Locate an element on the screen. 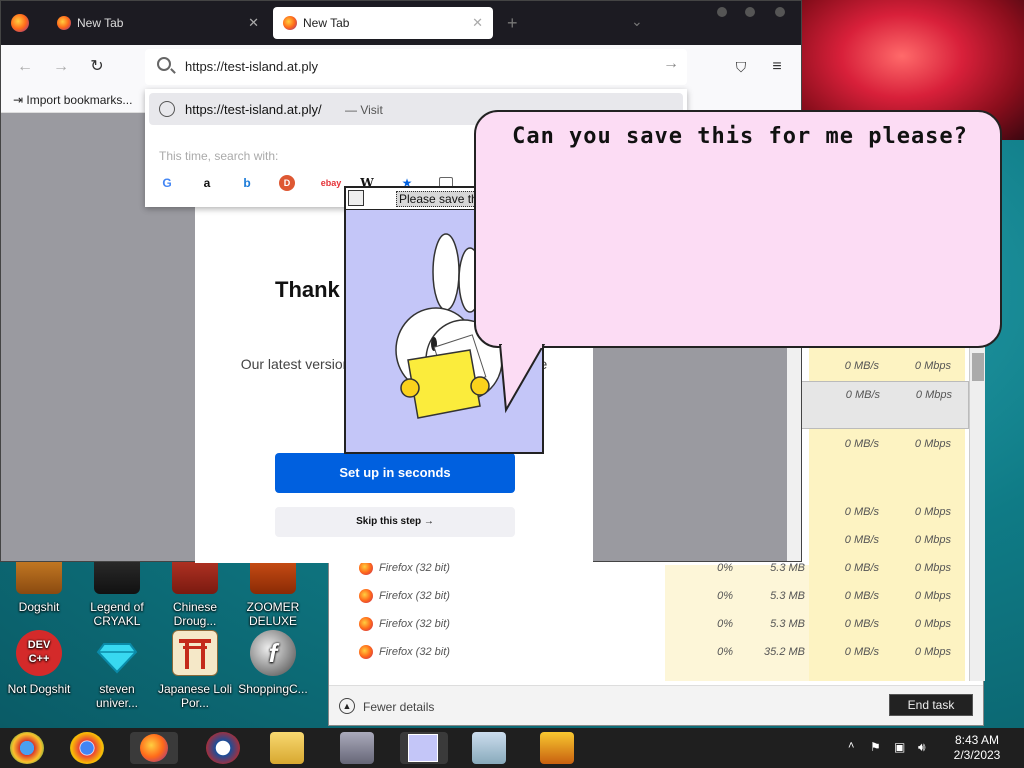  desktop-icon-not-dogshit: DEV C++ Not Dogshit is located at coordinates (39, 663).